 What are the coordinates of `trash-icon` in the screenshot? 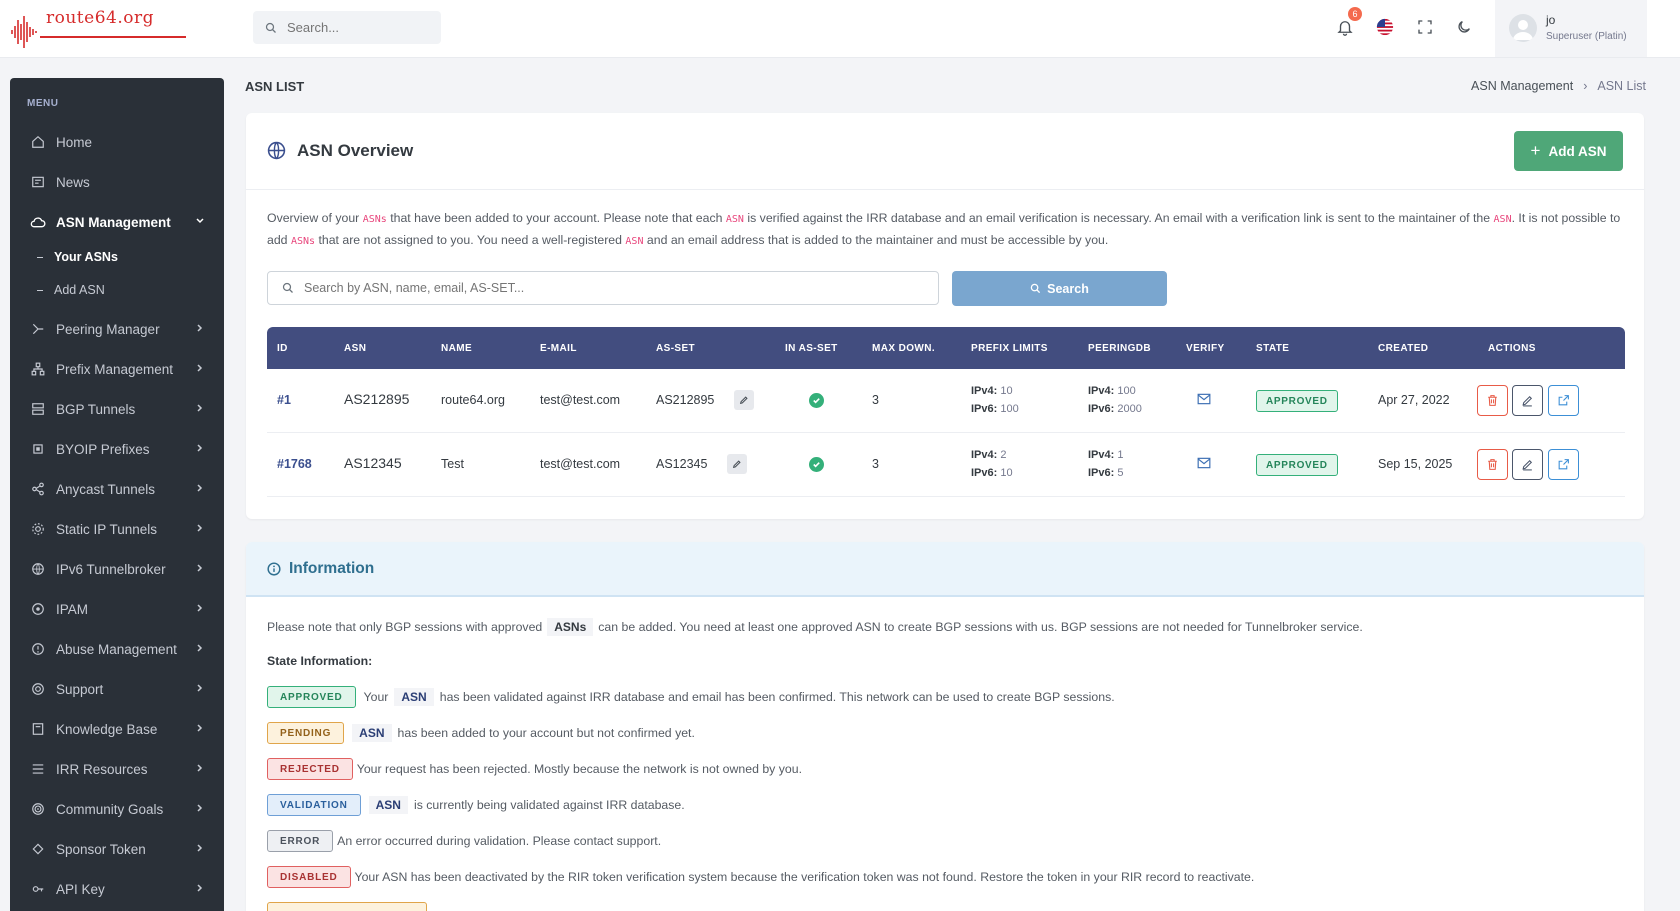 It's located at (1492, 464).